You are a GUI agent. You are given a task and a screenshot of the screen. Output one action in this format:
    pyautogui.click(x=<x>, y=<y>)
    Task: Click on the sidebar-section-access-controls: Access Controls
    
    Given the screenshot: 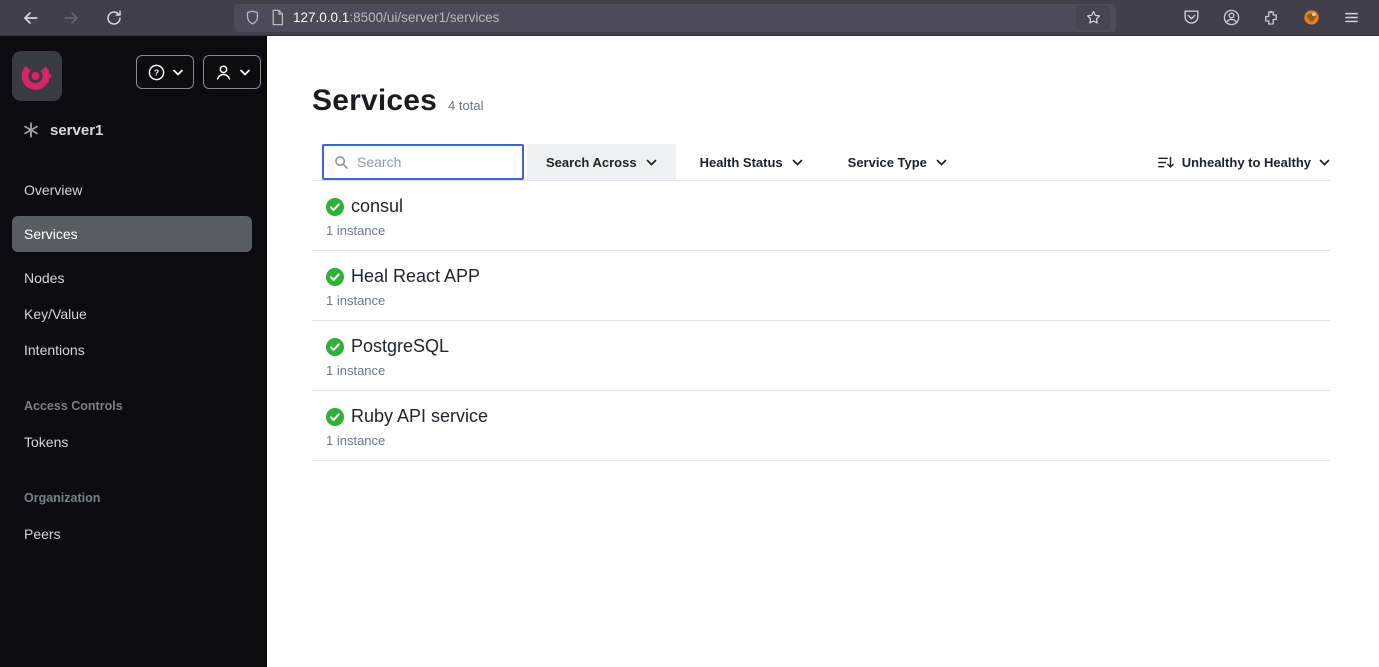 What is the action you would take?
    pyautogui.click(x=73, y=406)
    